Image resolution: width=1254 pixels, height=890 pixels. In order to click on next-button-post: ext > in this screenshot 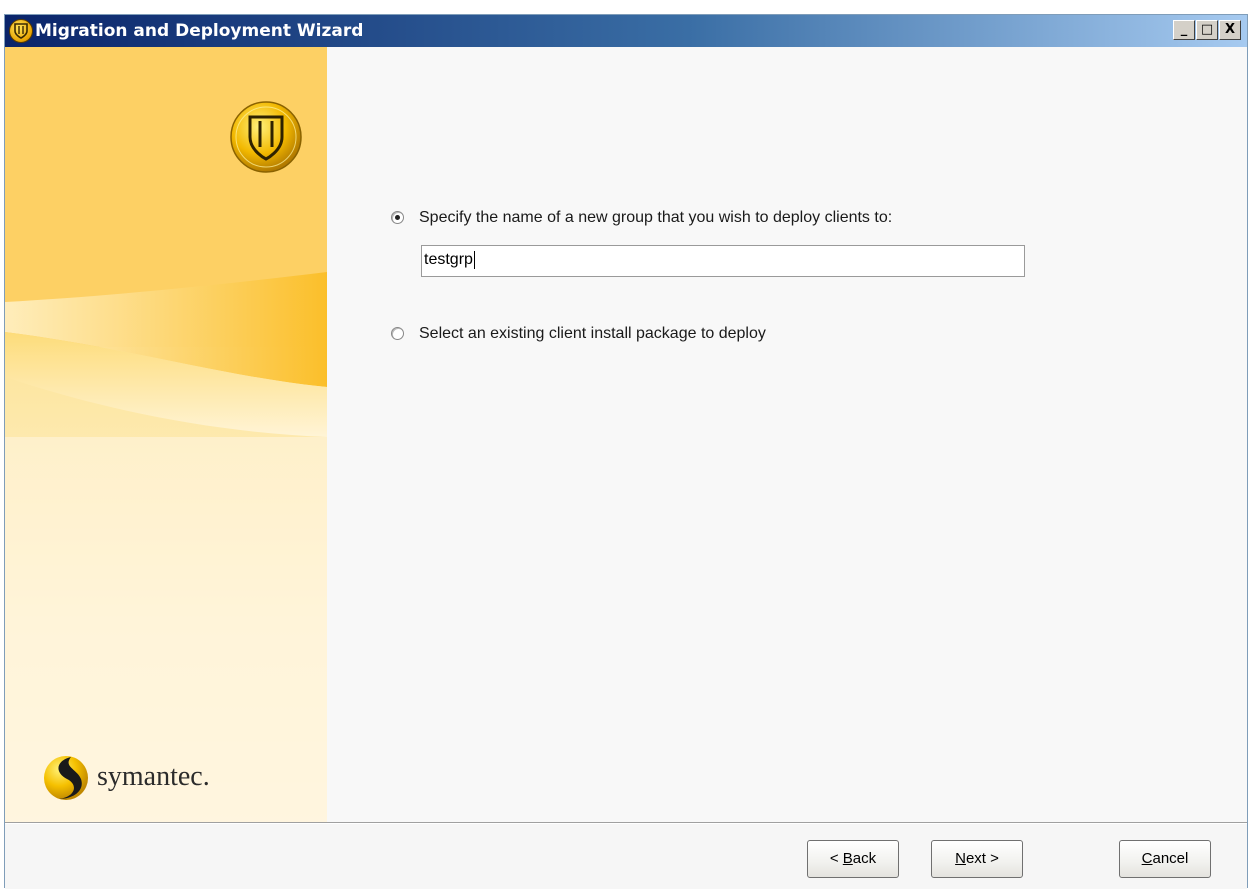, I will do `click(982, 858)`.